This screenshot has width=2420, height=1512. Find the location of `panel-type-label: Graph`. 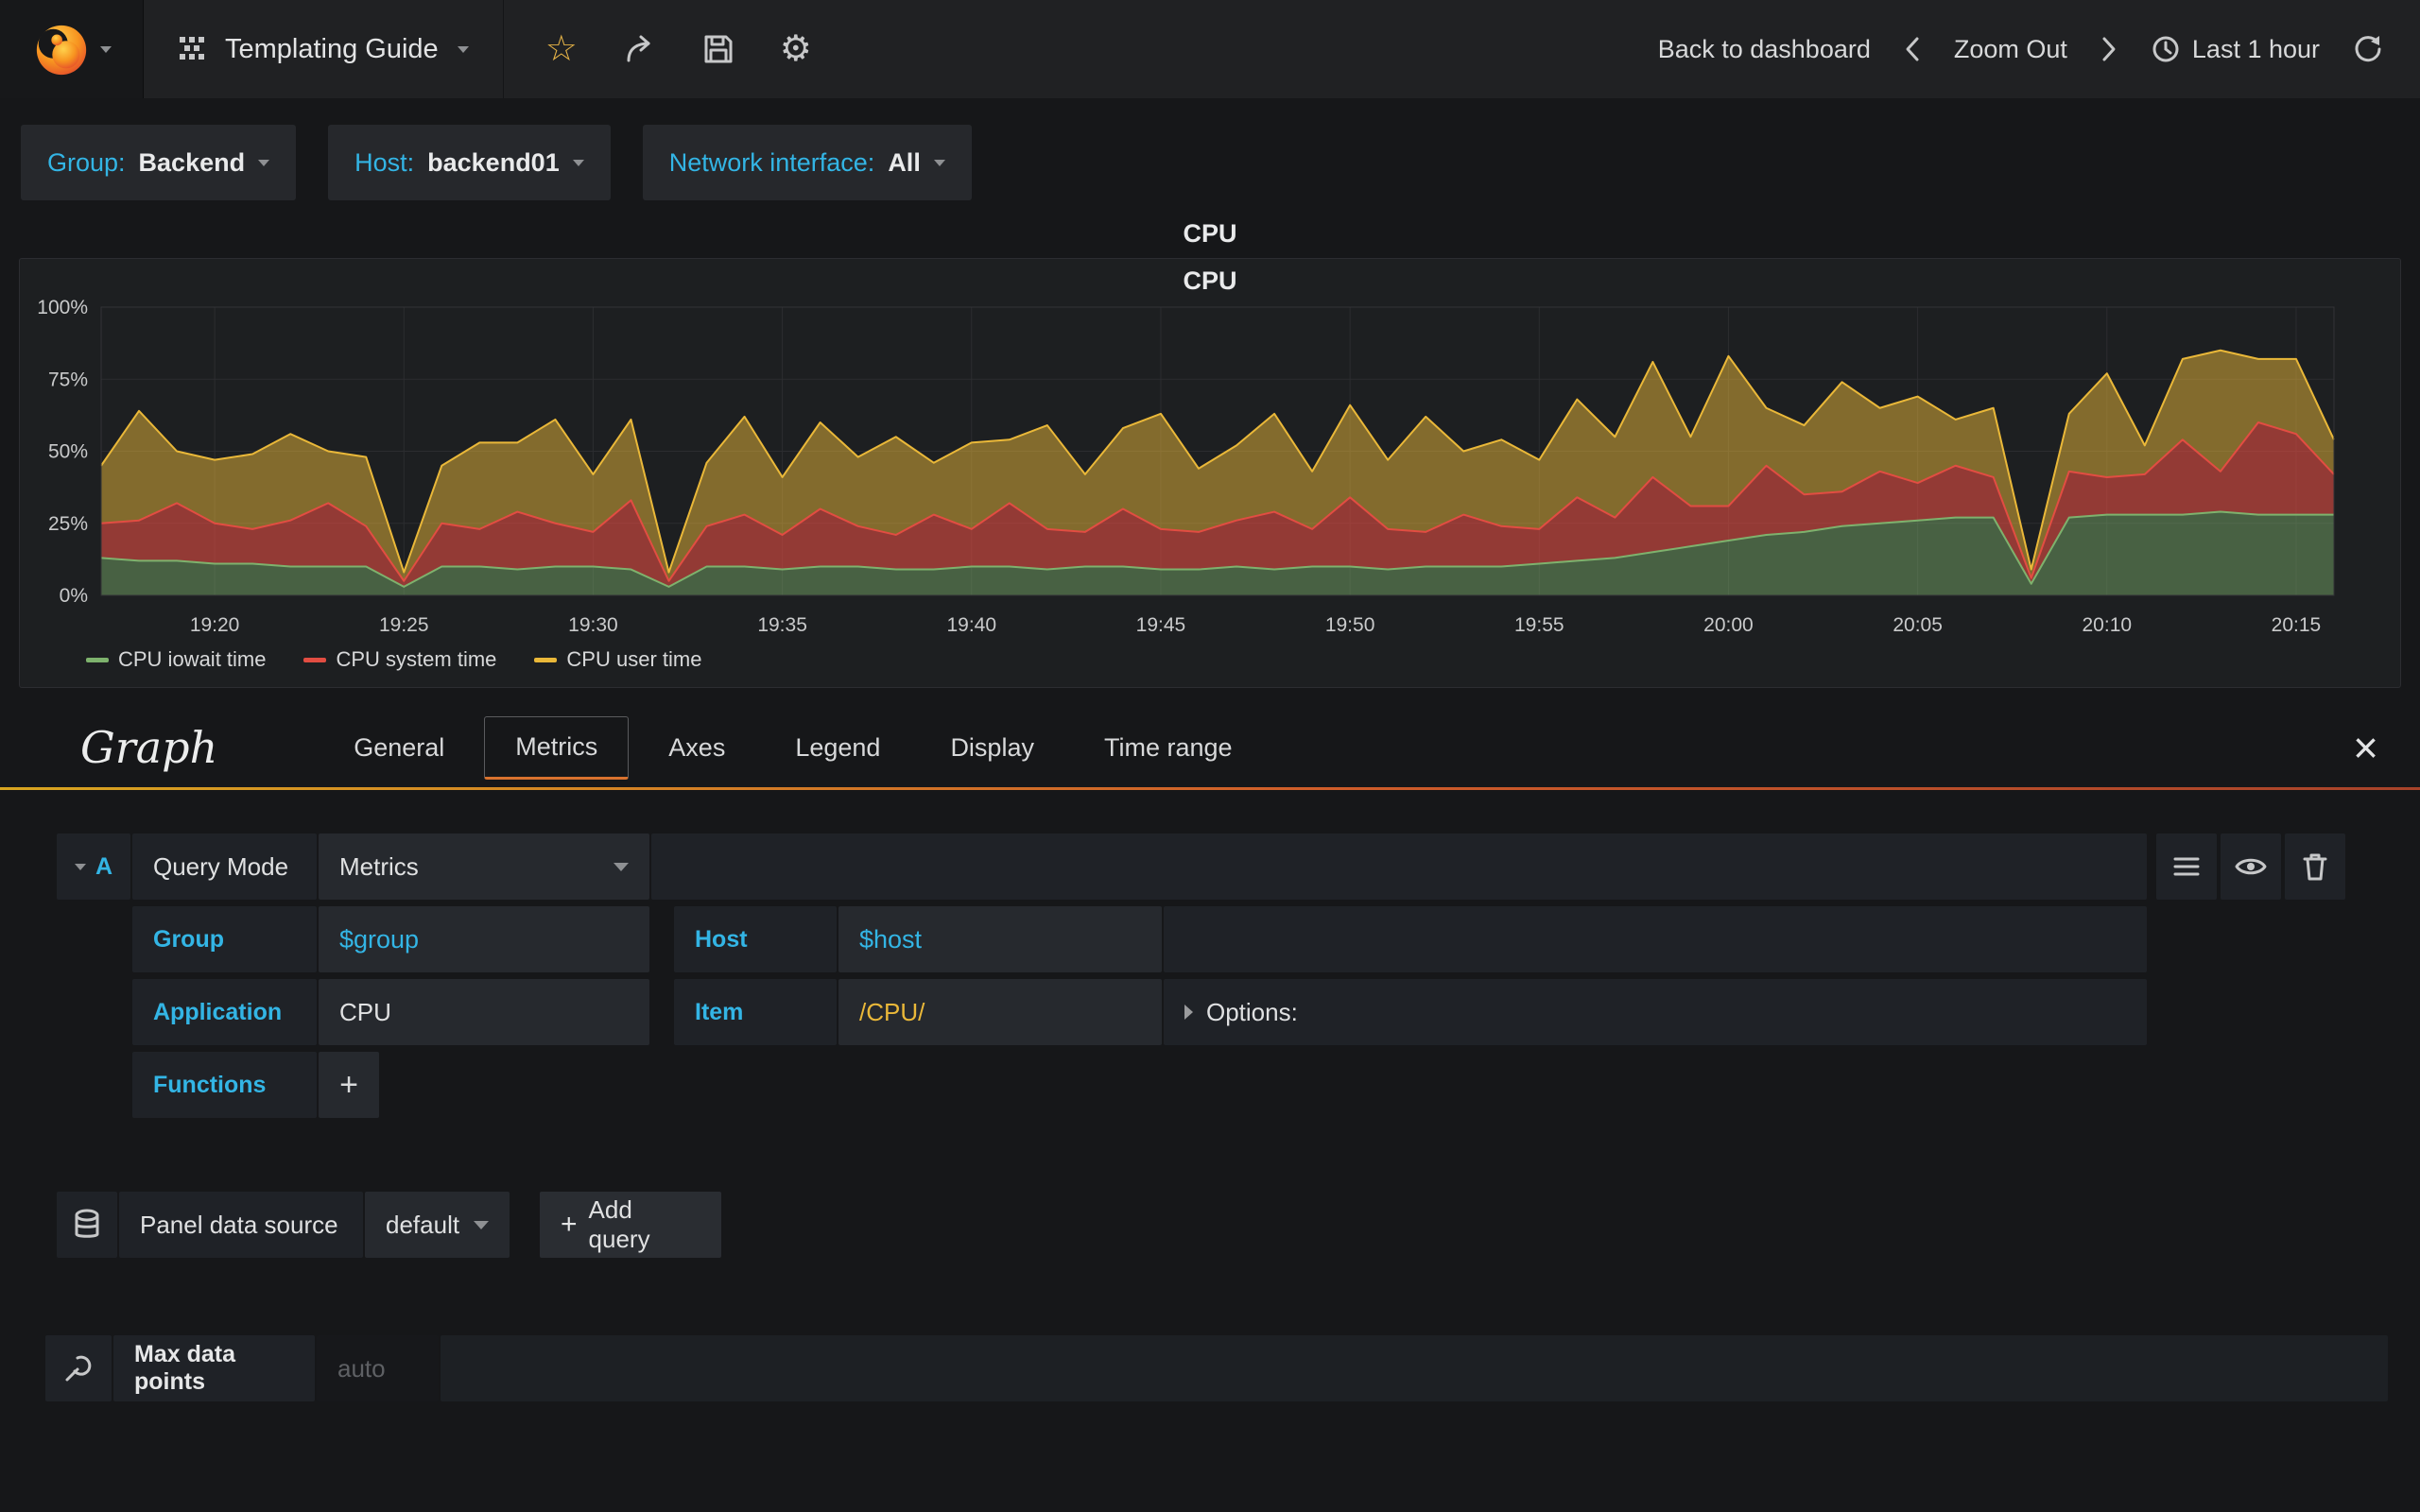

panel-type-label: Graph is located at coordinates (149, 747).